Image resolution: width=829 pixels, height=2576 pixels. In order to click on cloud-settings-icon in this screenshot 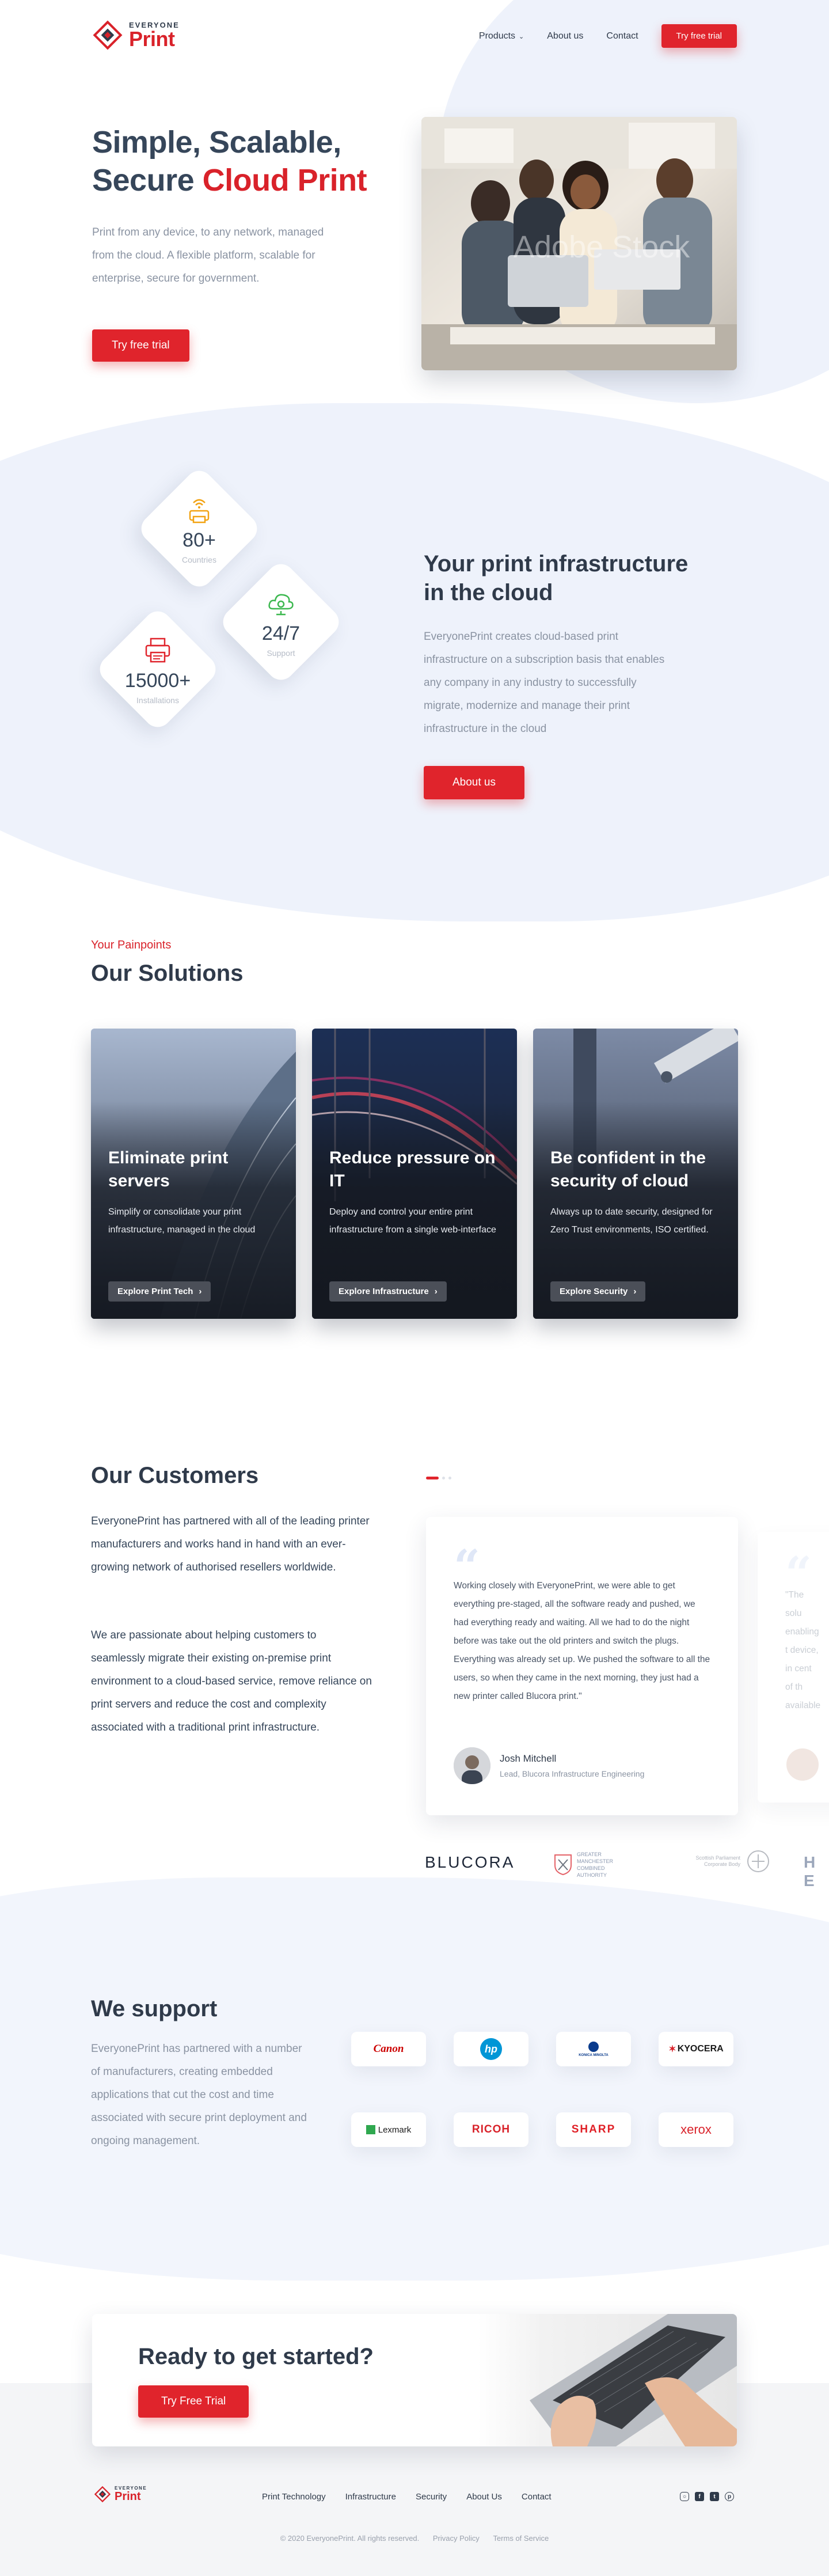, I will do `click(281, 604)`.